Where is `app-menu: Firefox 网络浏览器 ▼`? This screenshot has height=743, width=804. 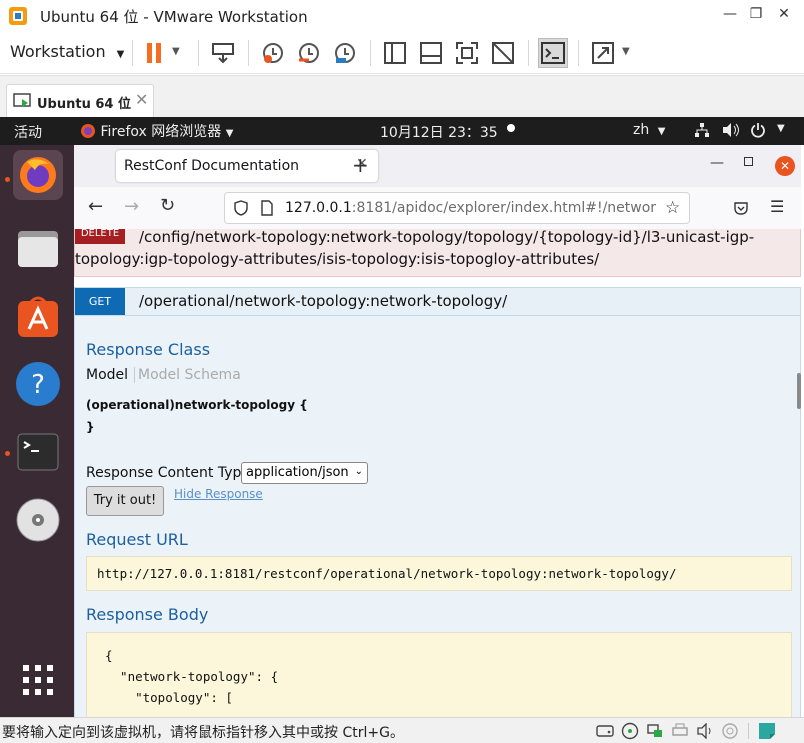 app-menu: Firefox 网络浏览器 ▼ is located at coordinates (156, 131).